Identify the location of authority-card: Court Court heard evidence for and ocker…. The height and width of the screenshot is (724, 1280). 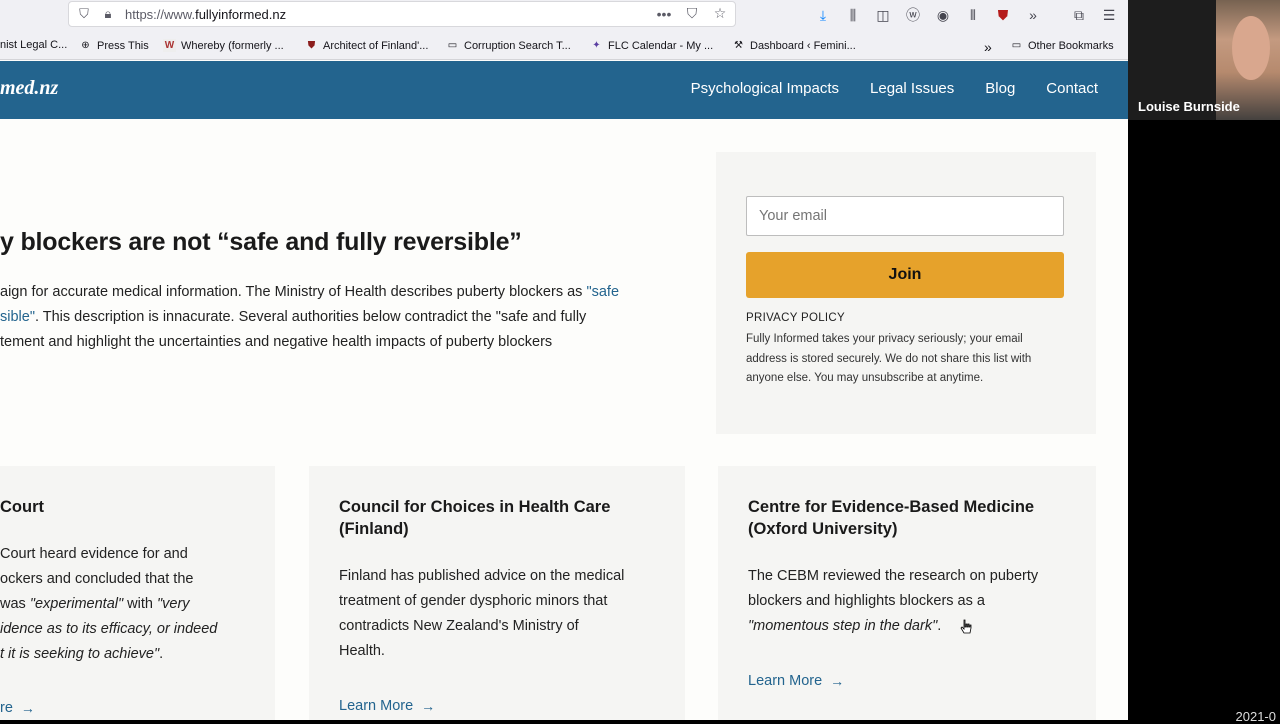
(137, 593).